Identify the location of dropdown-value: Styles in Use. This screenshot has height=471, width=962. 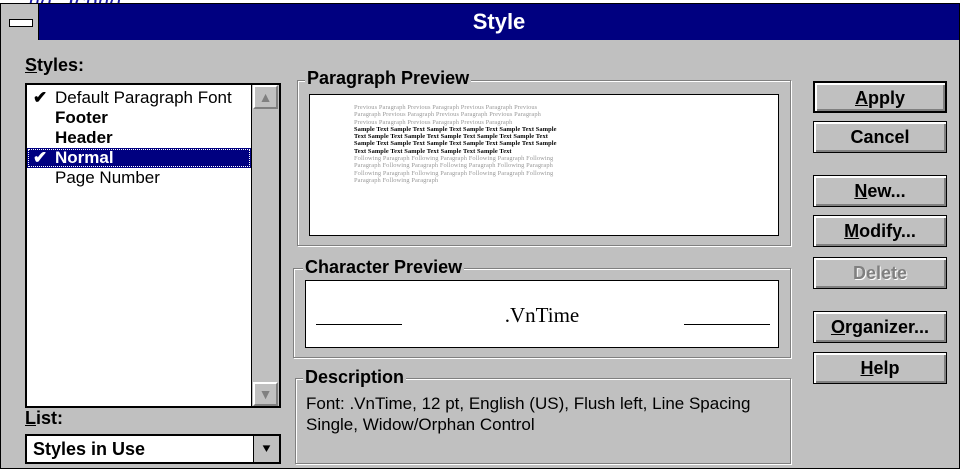
(89, 449).